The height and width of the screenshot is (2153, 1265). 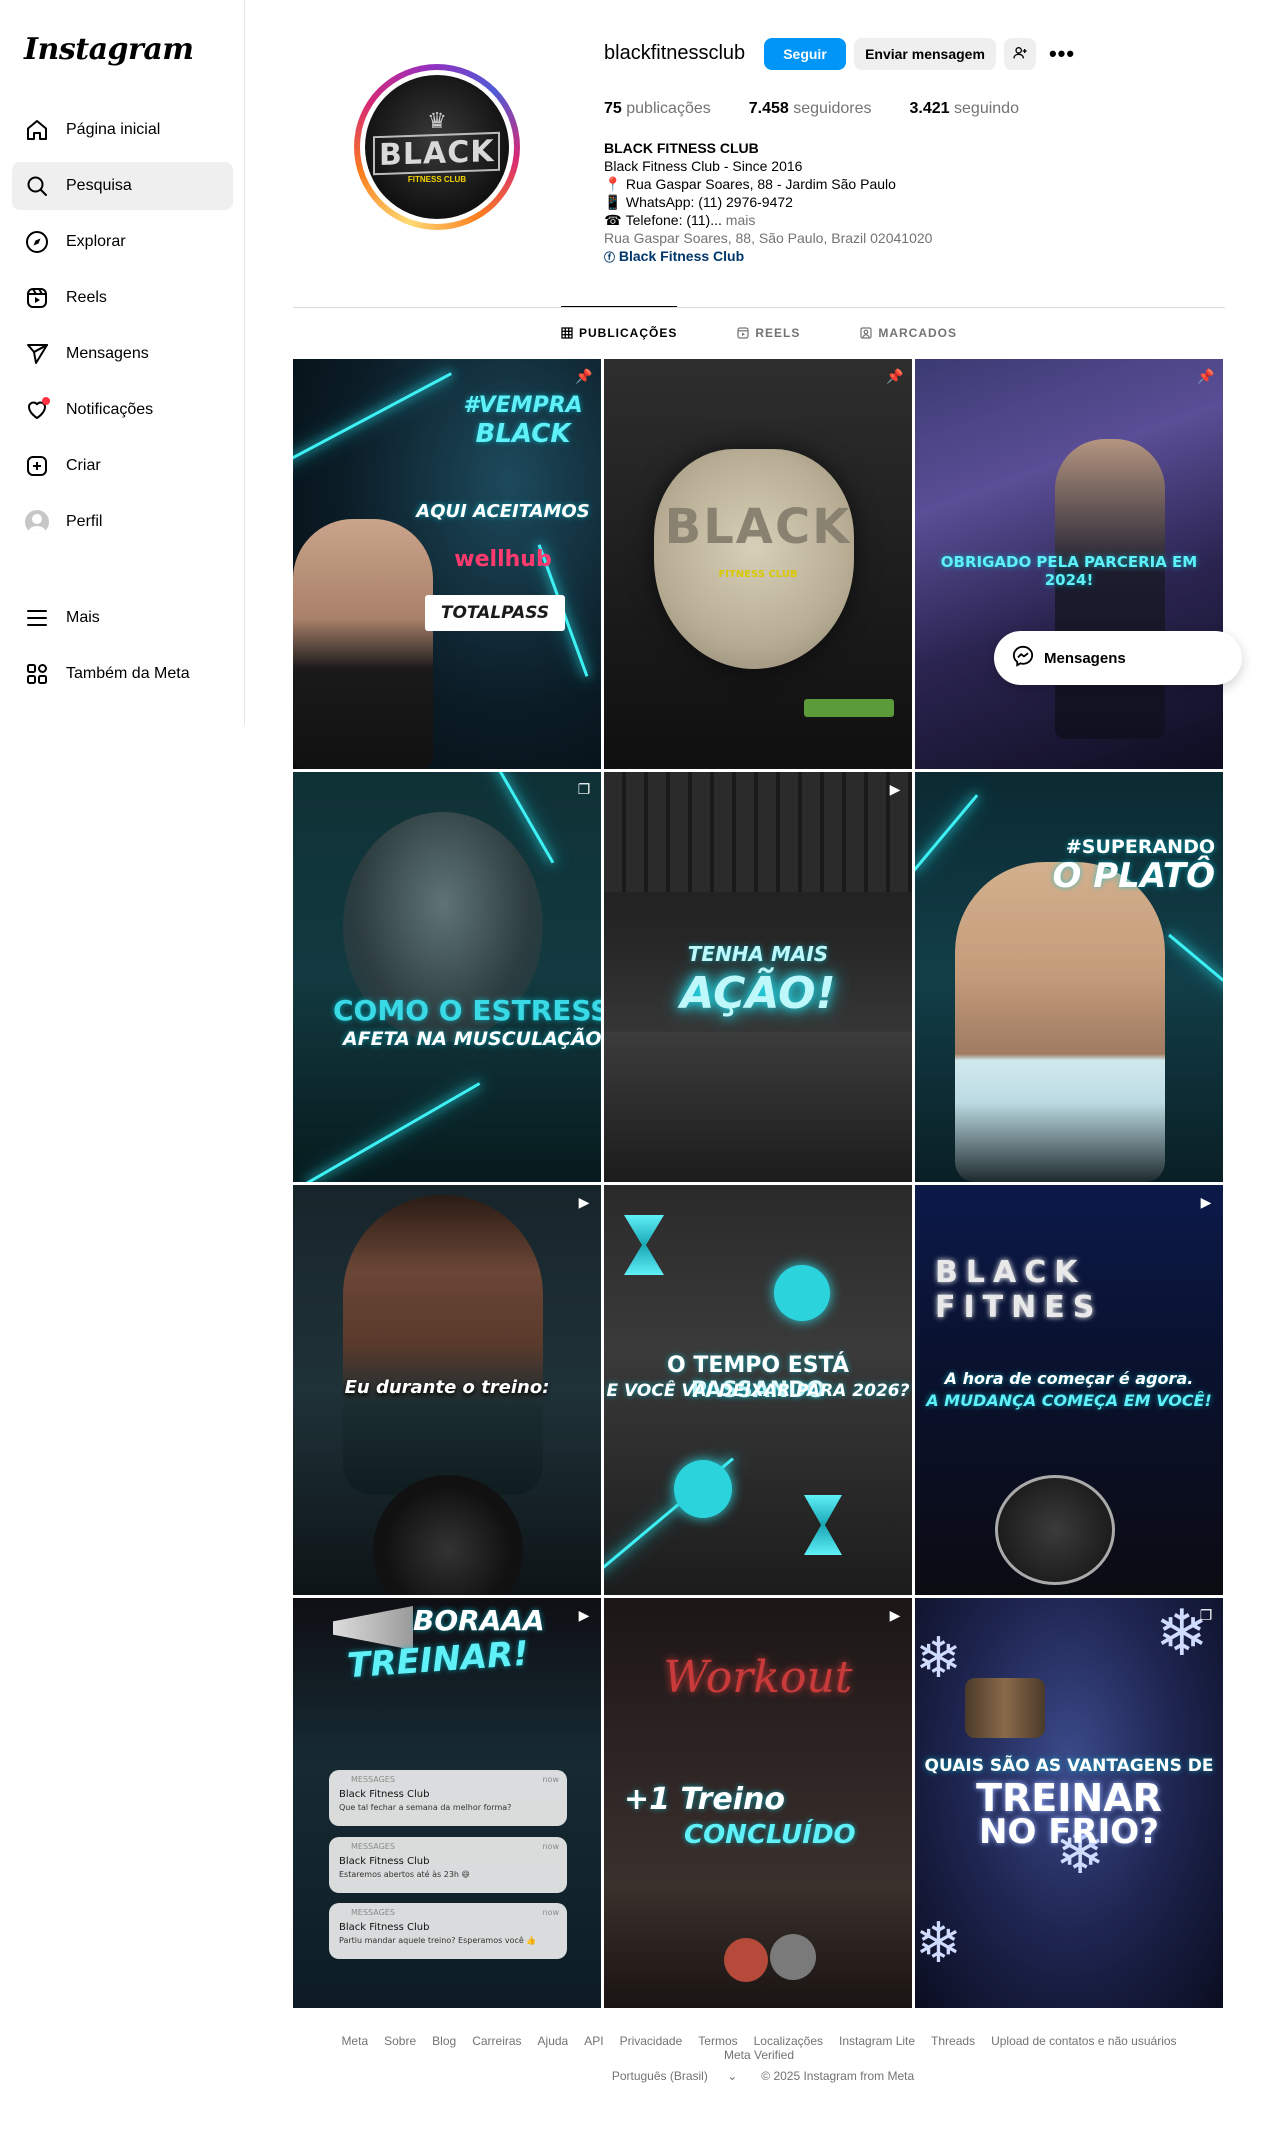 I want to click on sidebar-item-notifications: Notificações, so click(x=122, y=410).